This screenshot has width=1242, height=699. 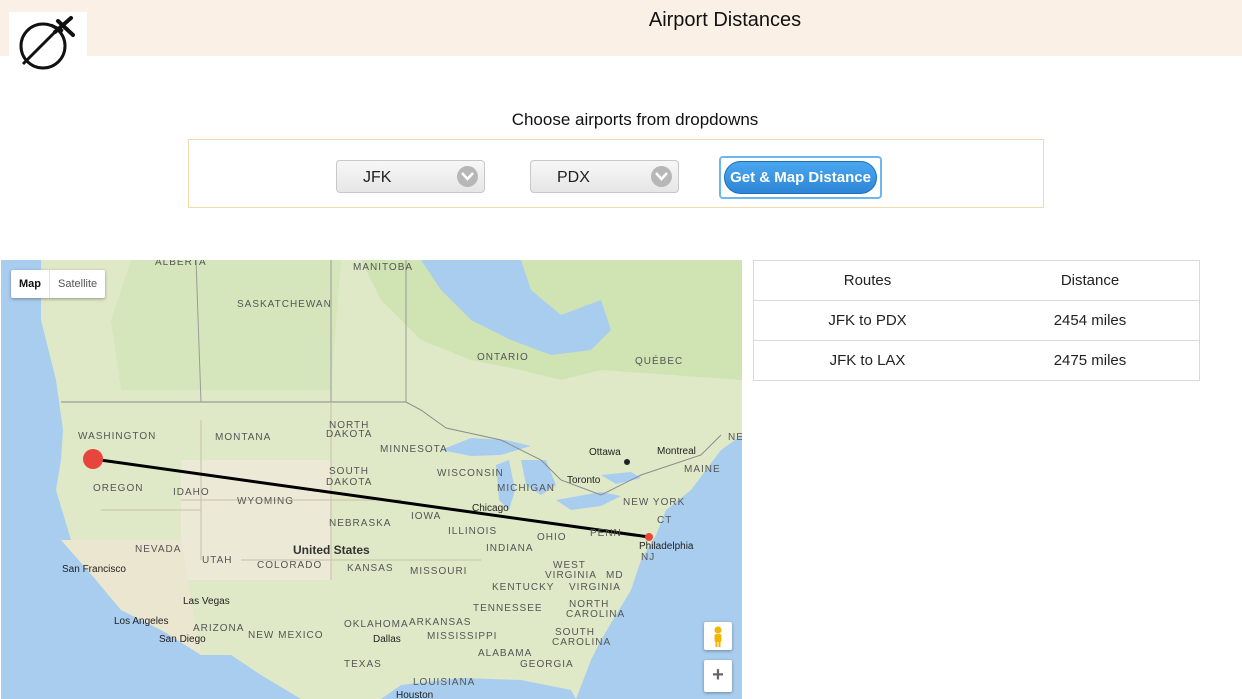 I want to click on map-country-label: United States, so click(x=331, y=550).